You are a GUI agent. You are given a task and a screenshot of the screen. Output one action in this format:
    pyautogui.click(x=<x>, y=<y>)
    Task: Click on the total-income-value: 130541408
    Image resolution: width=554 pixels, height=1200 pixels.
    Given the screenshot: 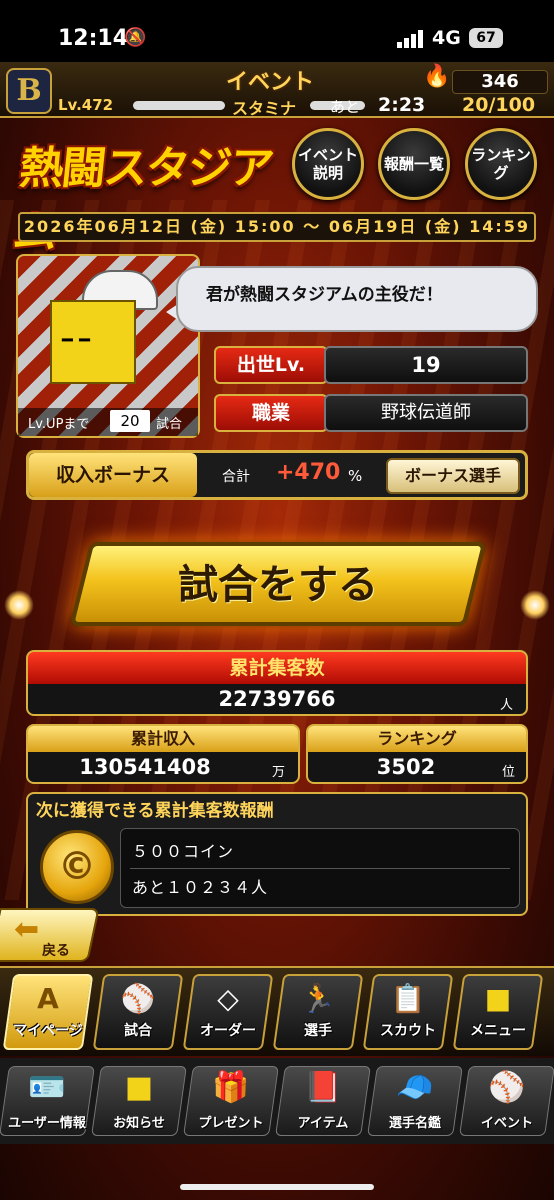 What is the action you would take?
    pyautogui.click(x=145, y=767)
    